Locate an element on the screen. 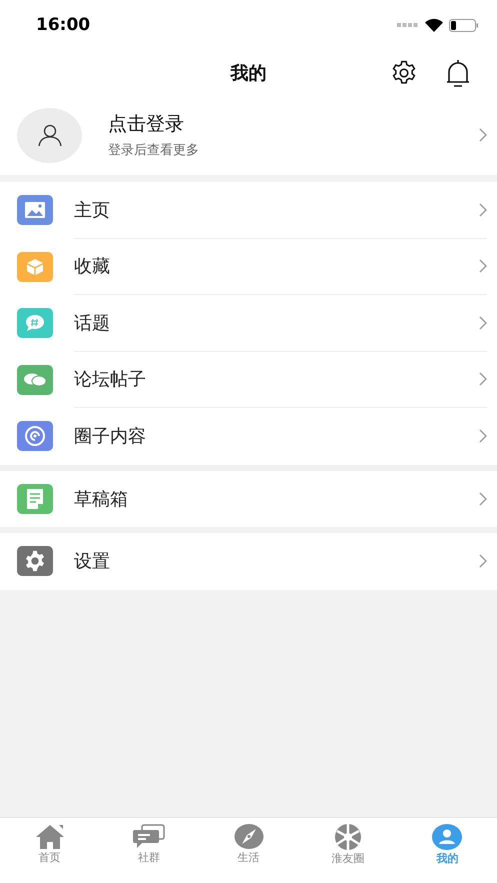 This screenshot has height=883, width=497. menu-item: 设置 is located at coordinates (248, 561).